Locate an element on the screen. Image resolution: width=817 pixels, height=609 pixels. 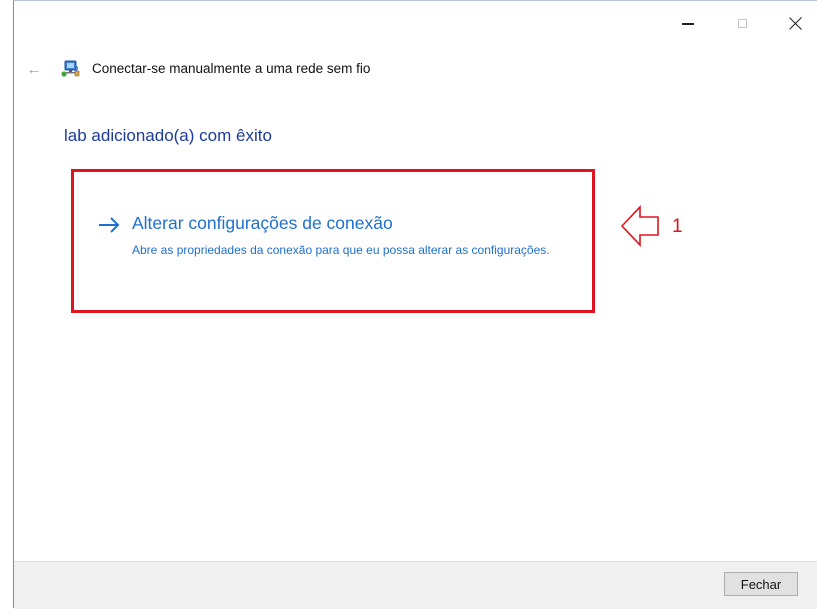
minimize-button is located at coordinates (688, 23).